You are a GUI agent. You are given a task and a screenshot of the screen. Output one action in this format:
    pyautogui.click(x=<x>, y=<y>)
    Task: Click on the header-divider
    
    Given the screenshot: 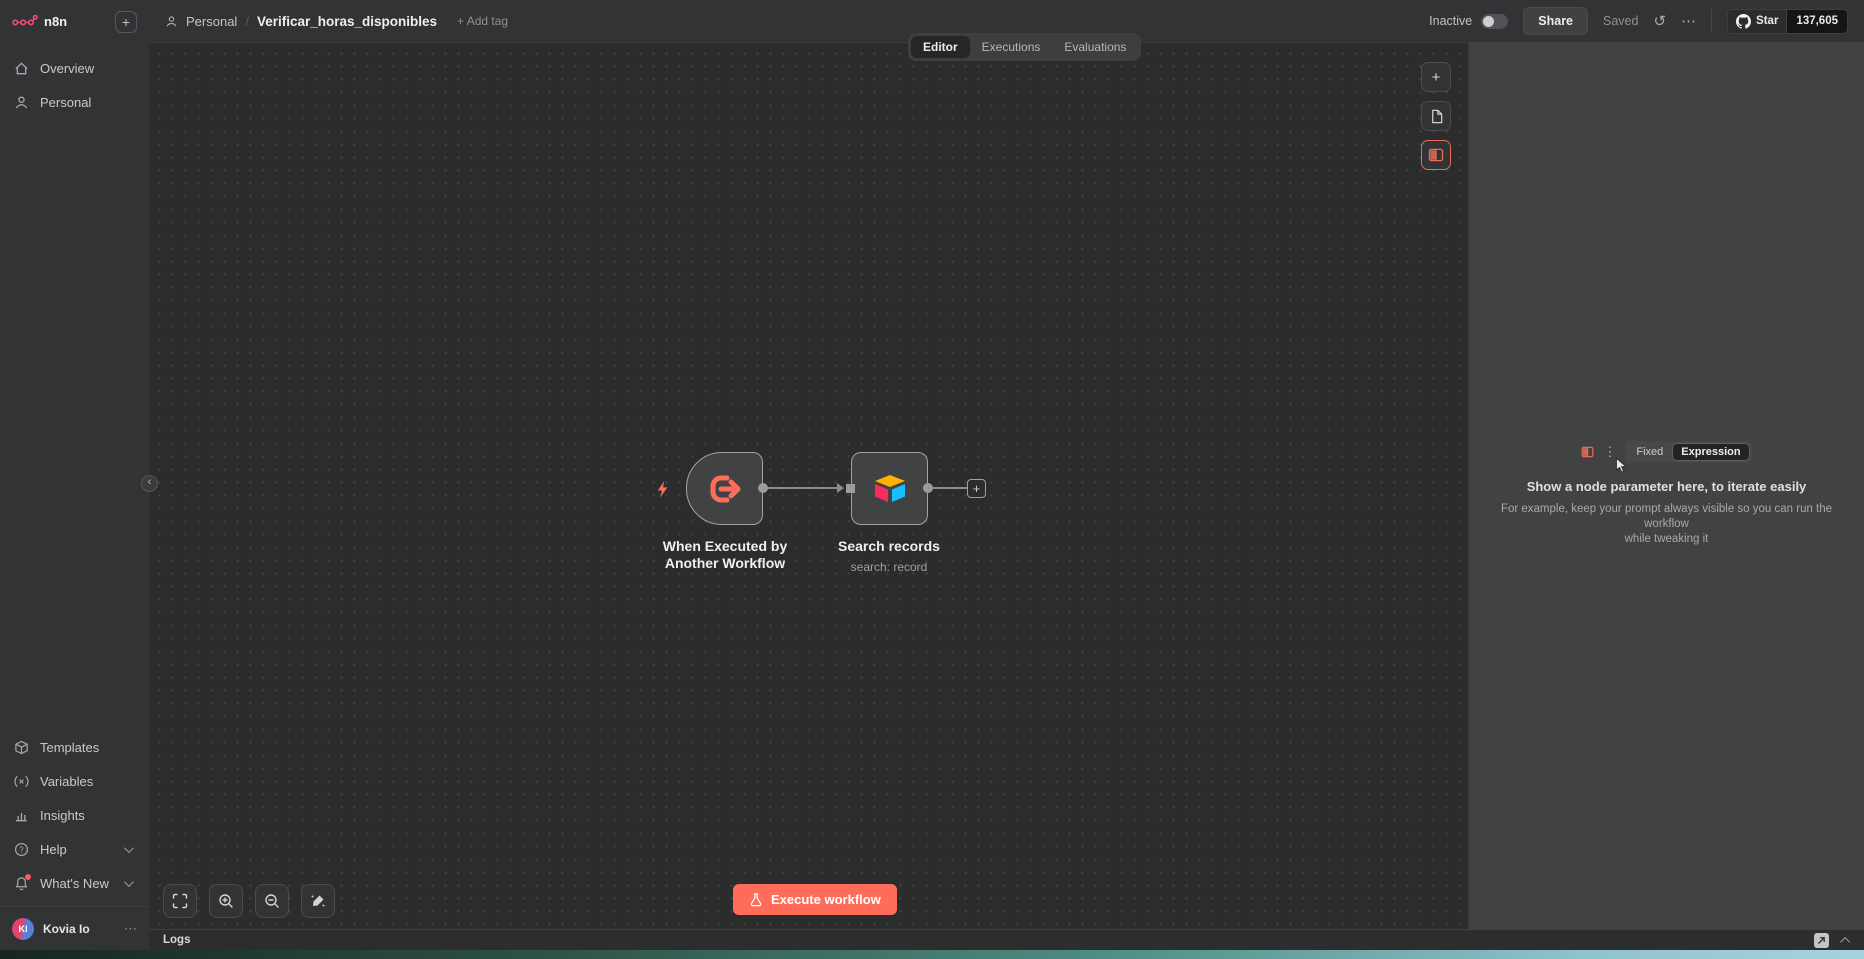 What is the action you would take?
    pyautogui.click(x=1712, y=21)
    